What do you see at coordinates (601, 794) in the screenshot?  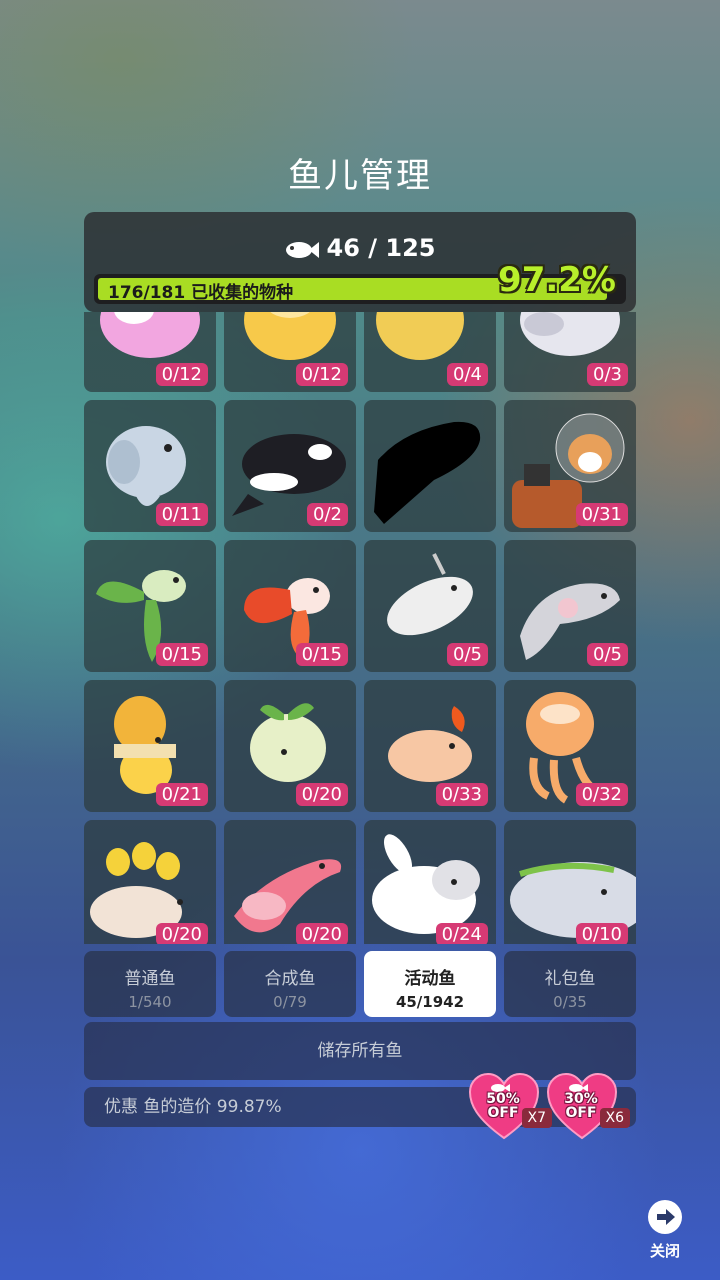 I see `fish-card-count: 0/32` at bounding box center [601, 794].